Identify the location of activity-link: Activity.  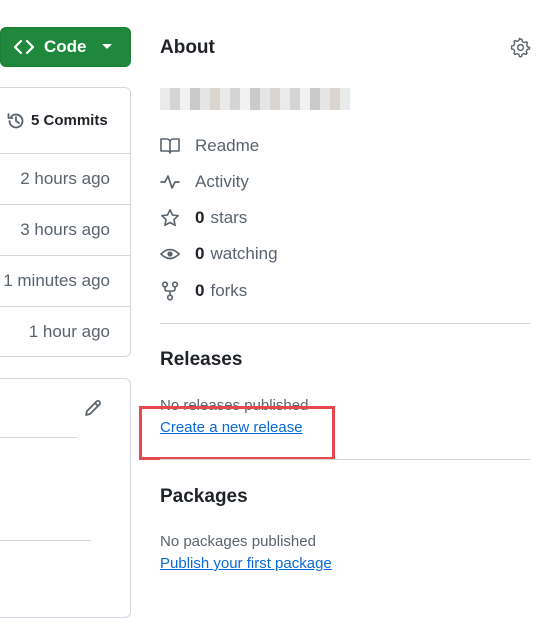
(204, 182).